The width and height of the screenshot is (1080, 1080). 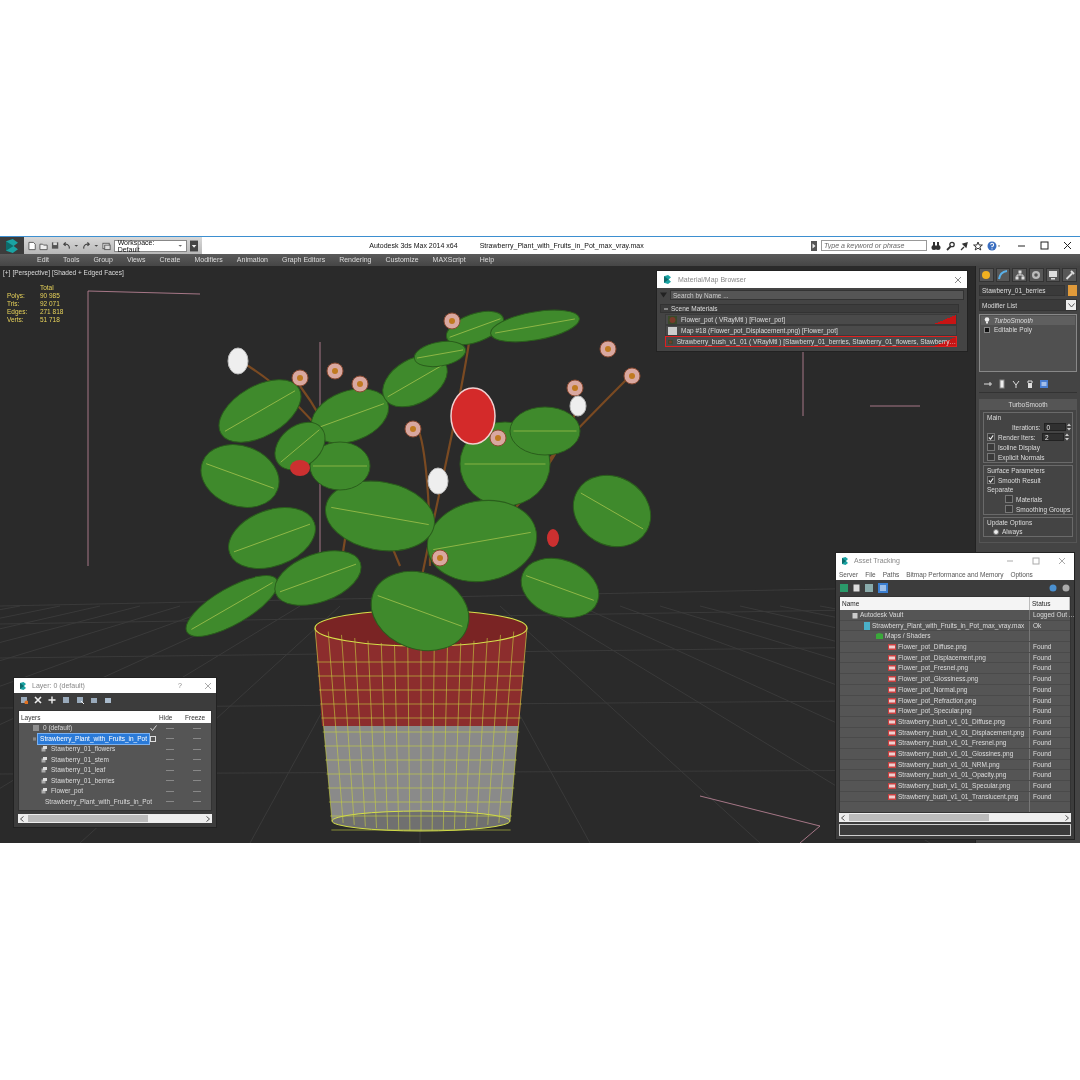 What do you see at coordinates (879, 636) in the screenshot?
I see `folder-icon` at bounding box center [879, 636].